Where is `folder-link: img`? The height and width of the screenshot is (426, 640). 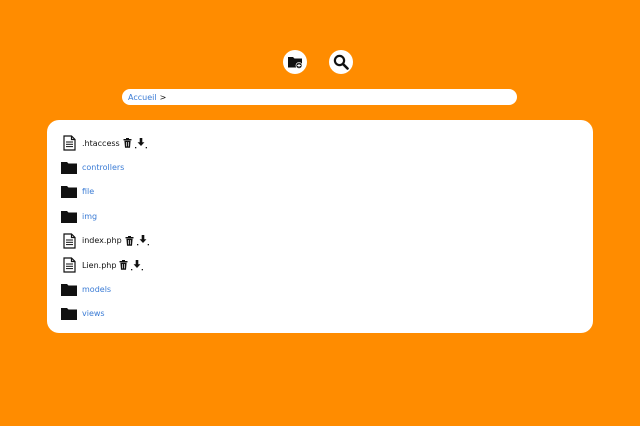 folder-link: img is located at coordinates (89, 216).